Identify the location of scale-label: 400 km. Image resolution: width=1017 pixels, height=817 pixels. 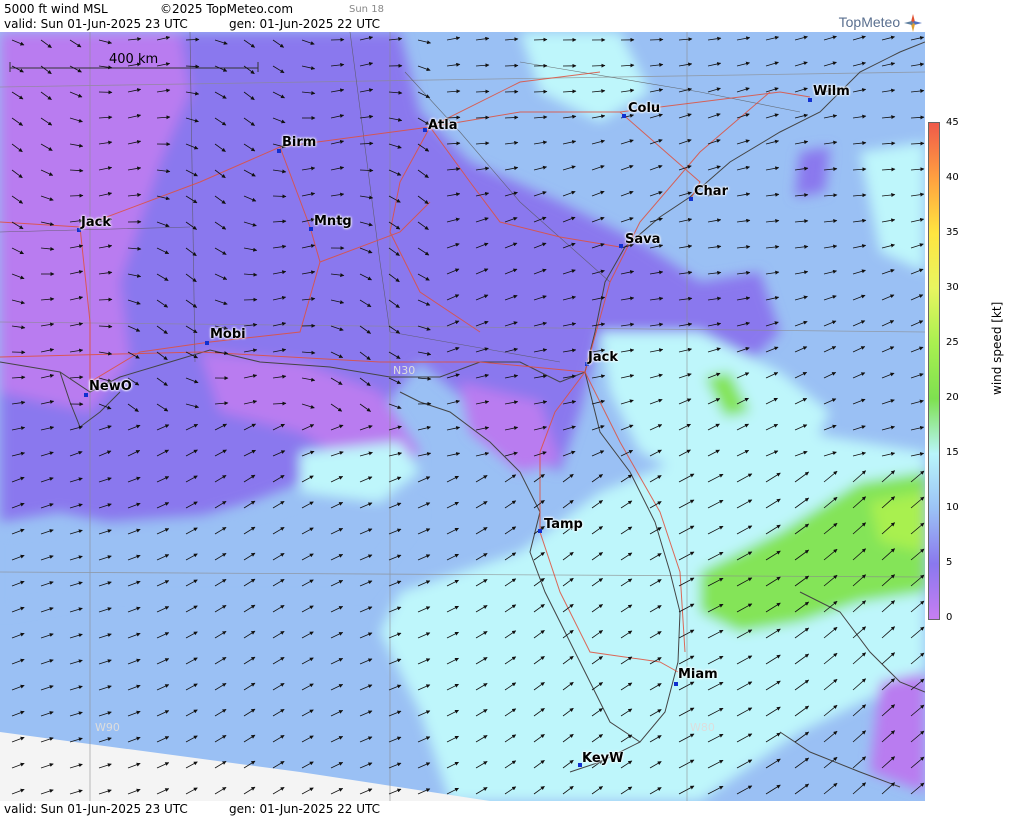
(134, 59).